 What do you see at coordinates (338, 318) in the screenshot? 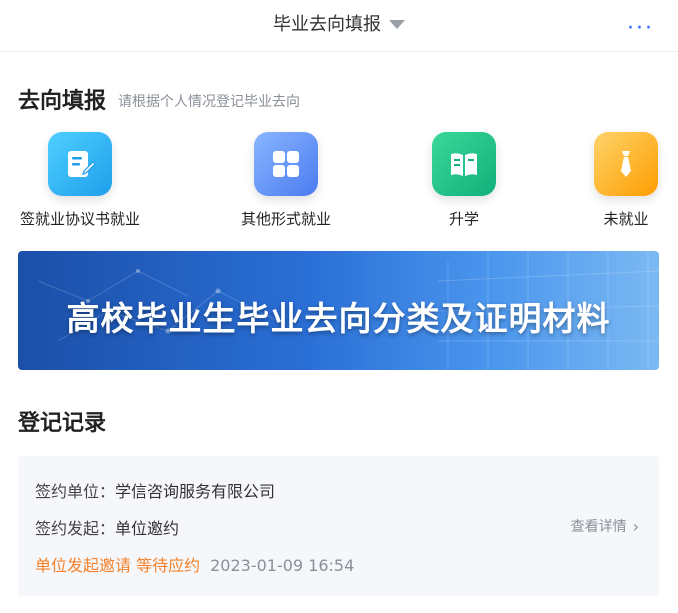
I see `banner-title: 高校毕业生毕业去向分类及证明材料` at bounding box center [338, 318].